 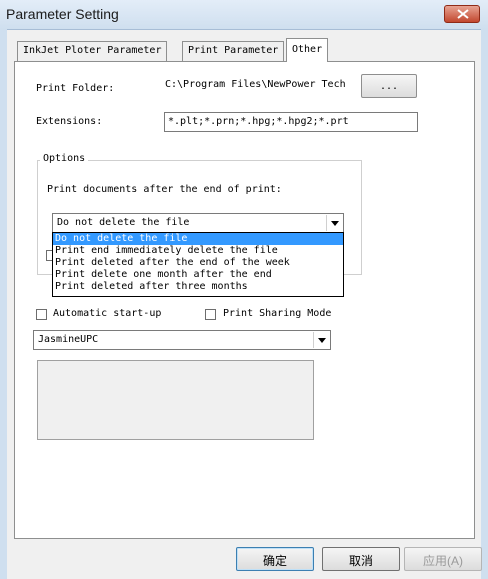 I want to click on window-title: Parameter Setting, so click(x=62, y=14).